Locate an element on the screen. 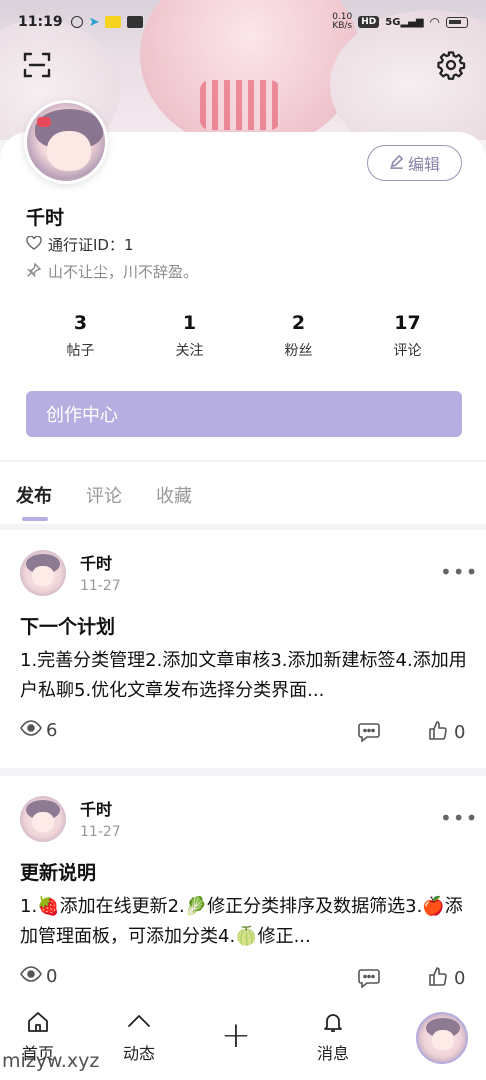  nav-feed-label: 动态 is located at coordinates (138, 1053).